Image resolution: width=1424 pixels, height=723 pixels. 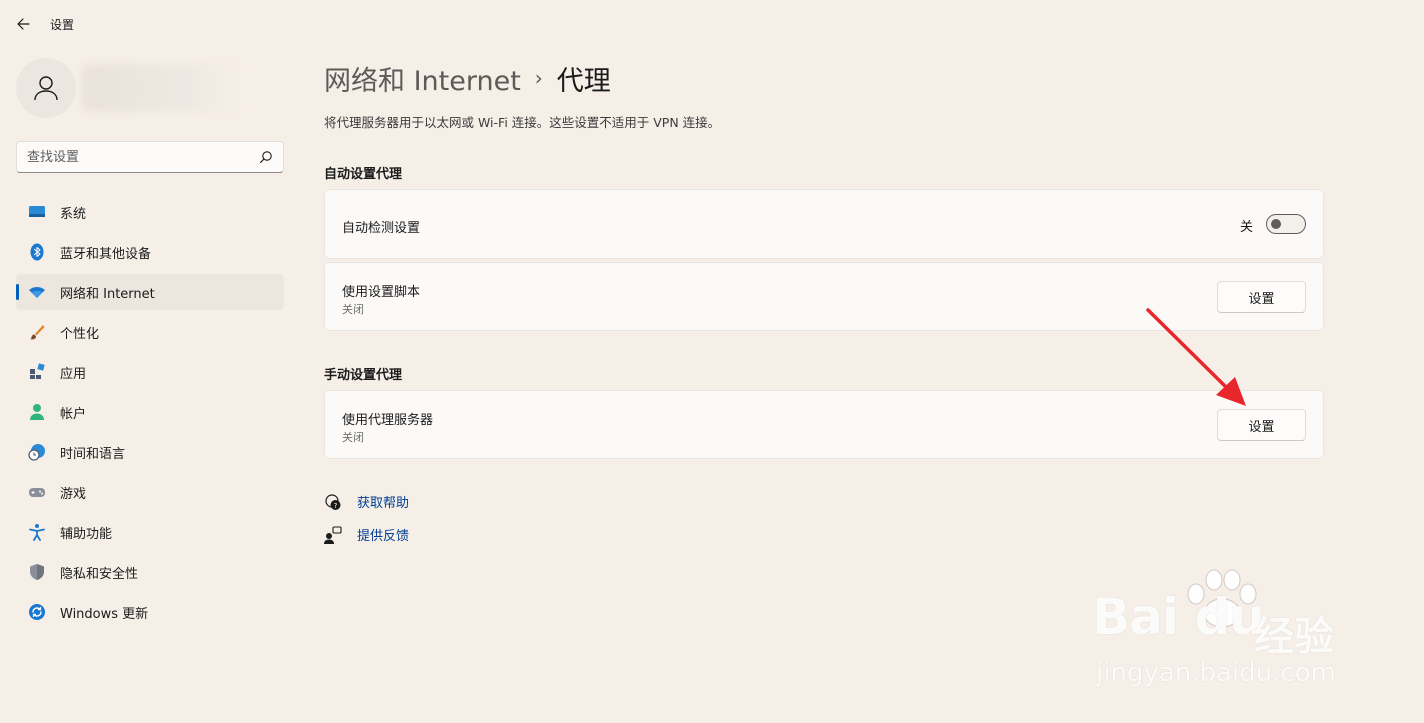 What do you see at coordinates (162, 88) in the screenshot?
I see `blurred-user-info` at bounding box center [162, 88].